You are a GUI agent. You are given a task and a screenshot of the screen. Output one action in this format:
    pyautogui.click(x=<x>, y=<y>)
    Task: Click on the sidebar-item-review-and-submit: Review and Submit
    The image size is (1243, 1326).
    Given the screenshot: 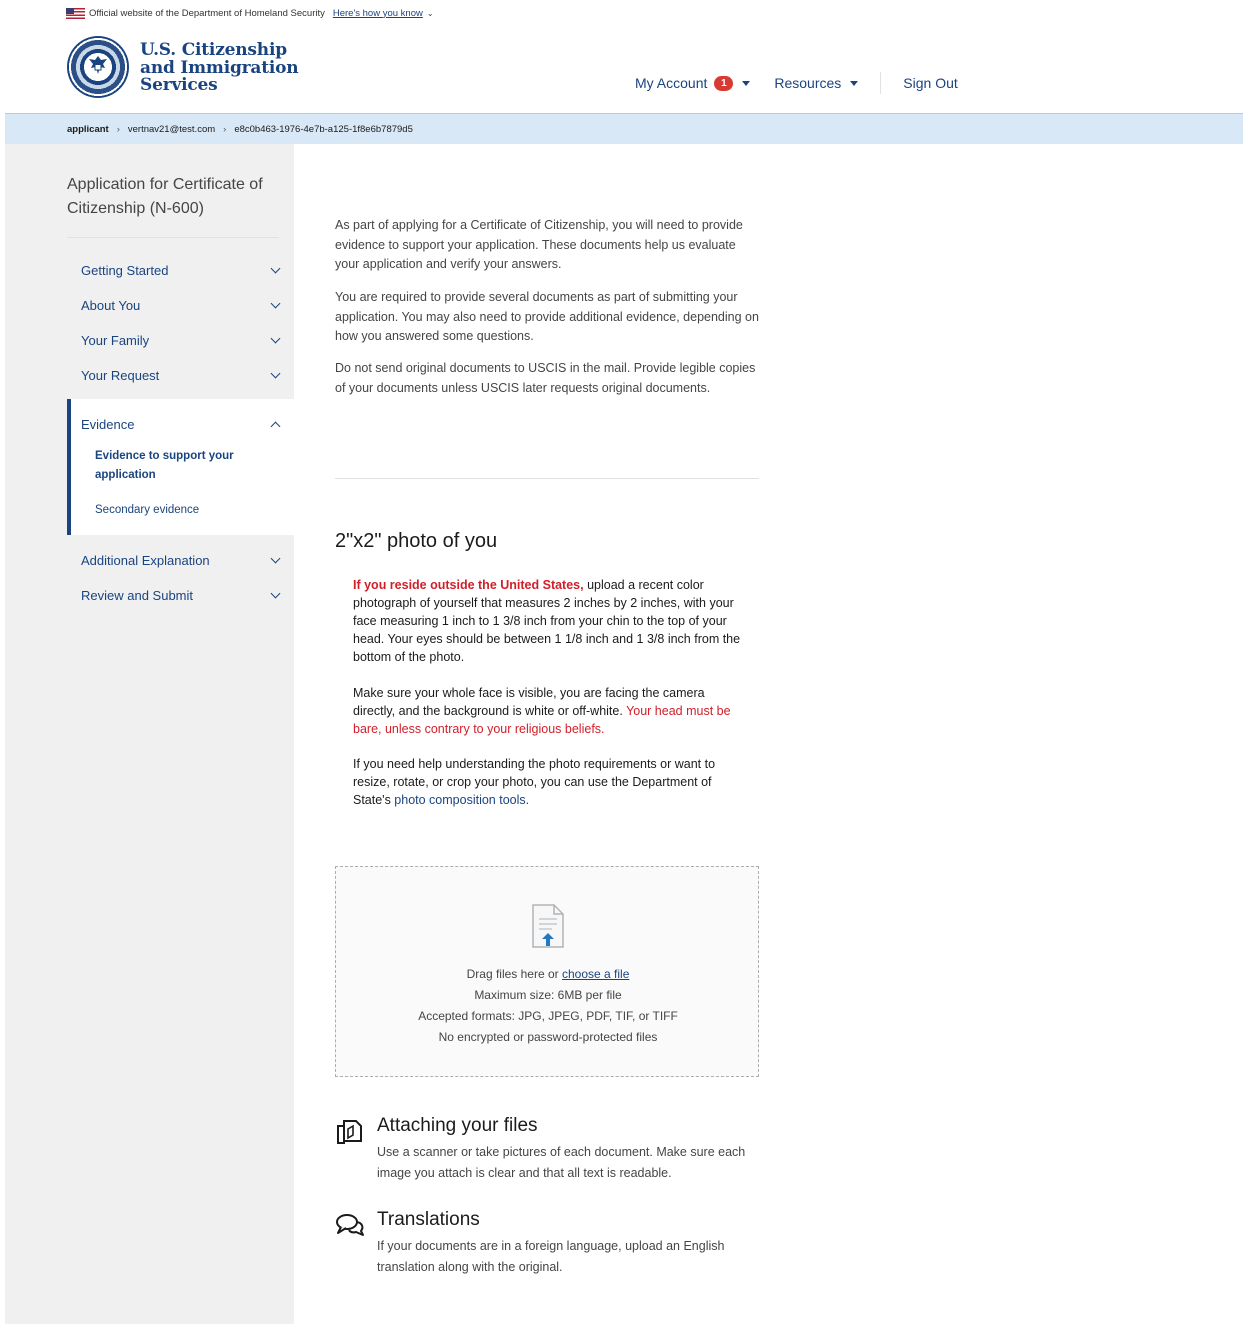 What is the action you would take?
    pyautogui.click(x=181, y=595)
    